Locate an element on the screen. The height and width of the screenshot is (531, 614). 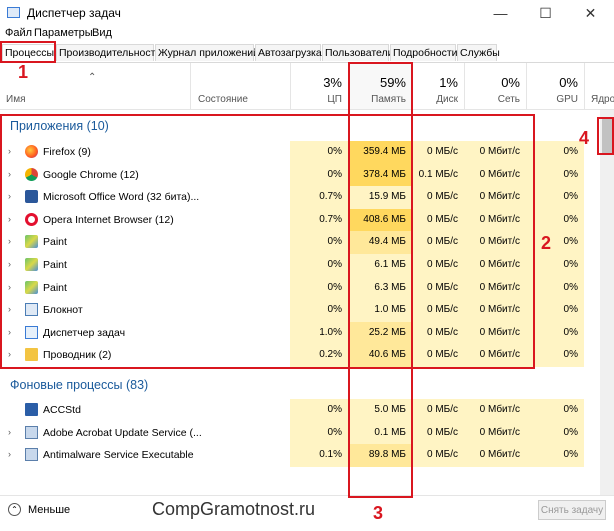
header-network-label: Сеть is located at coordinates (508, 99).